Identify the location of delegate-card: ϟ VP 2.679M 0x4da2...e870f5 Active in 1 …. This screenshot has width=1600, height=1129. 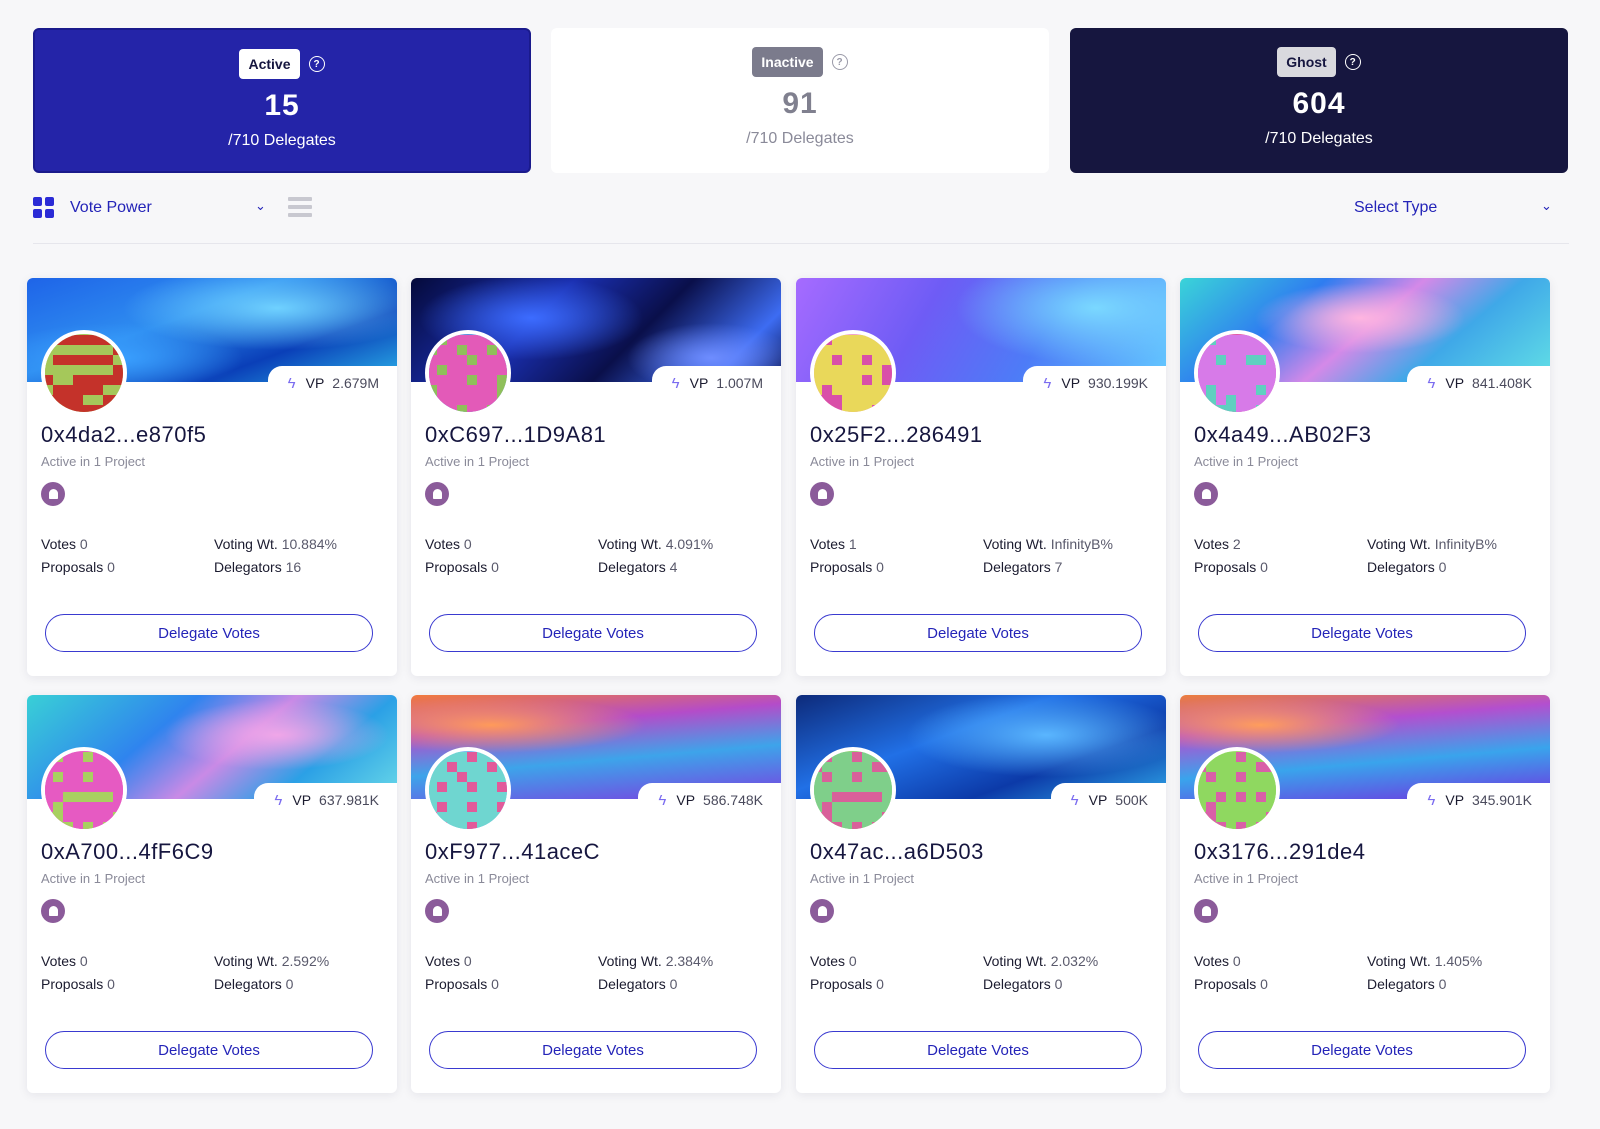
(212, 477).